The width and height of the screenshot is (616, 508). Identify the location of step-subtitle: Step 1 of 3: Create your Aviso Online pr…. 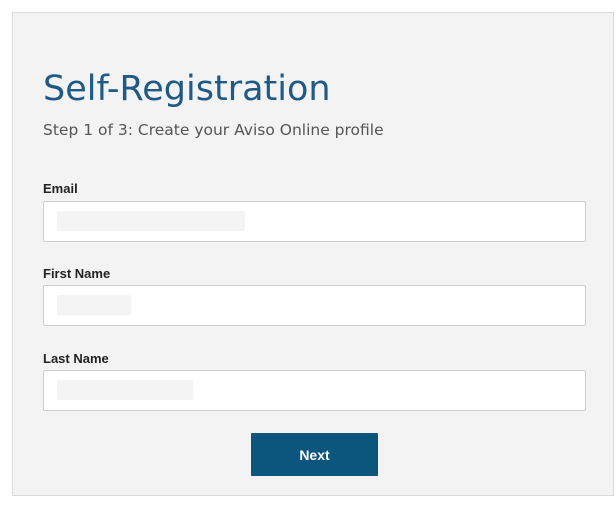
(213, 130).